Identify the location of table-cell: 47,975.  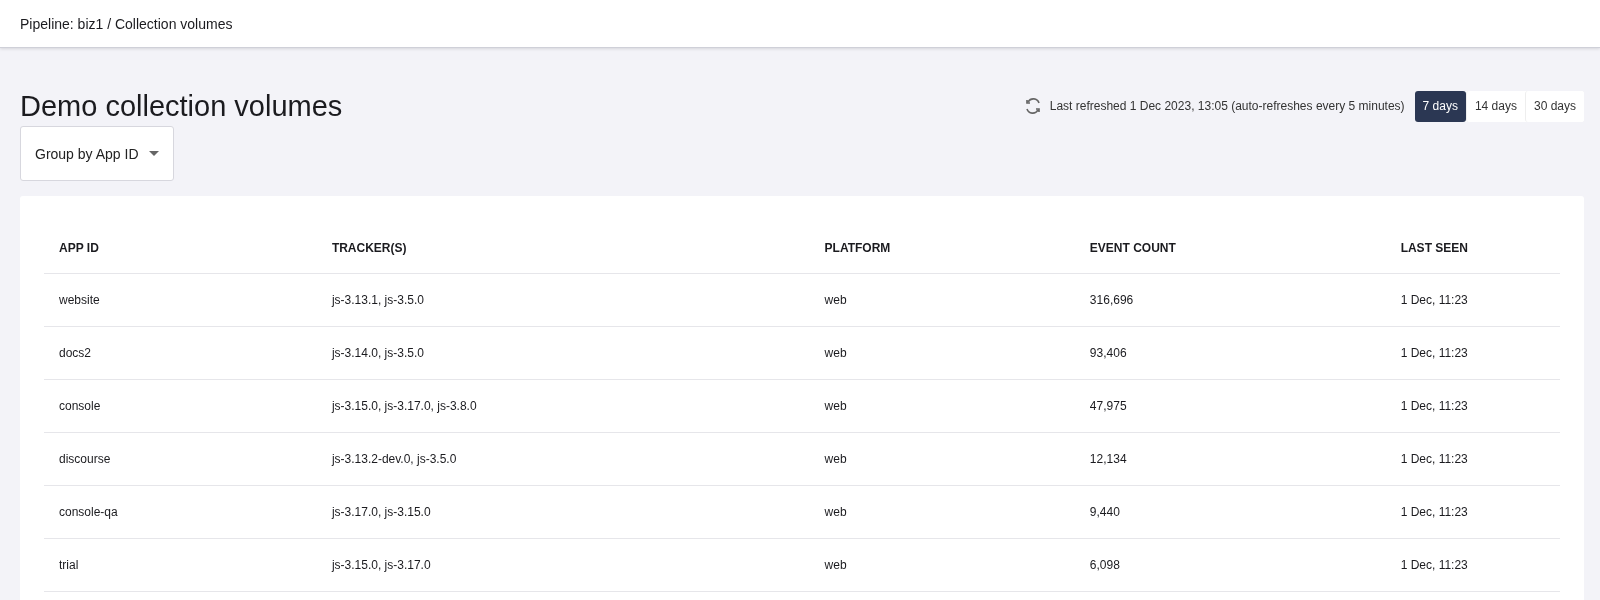
(1230, 406).